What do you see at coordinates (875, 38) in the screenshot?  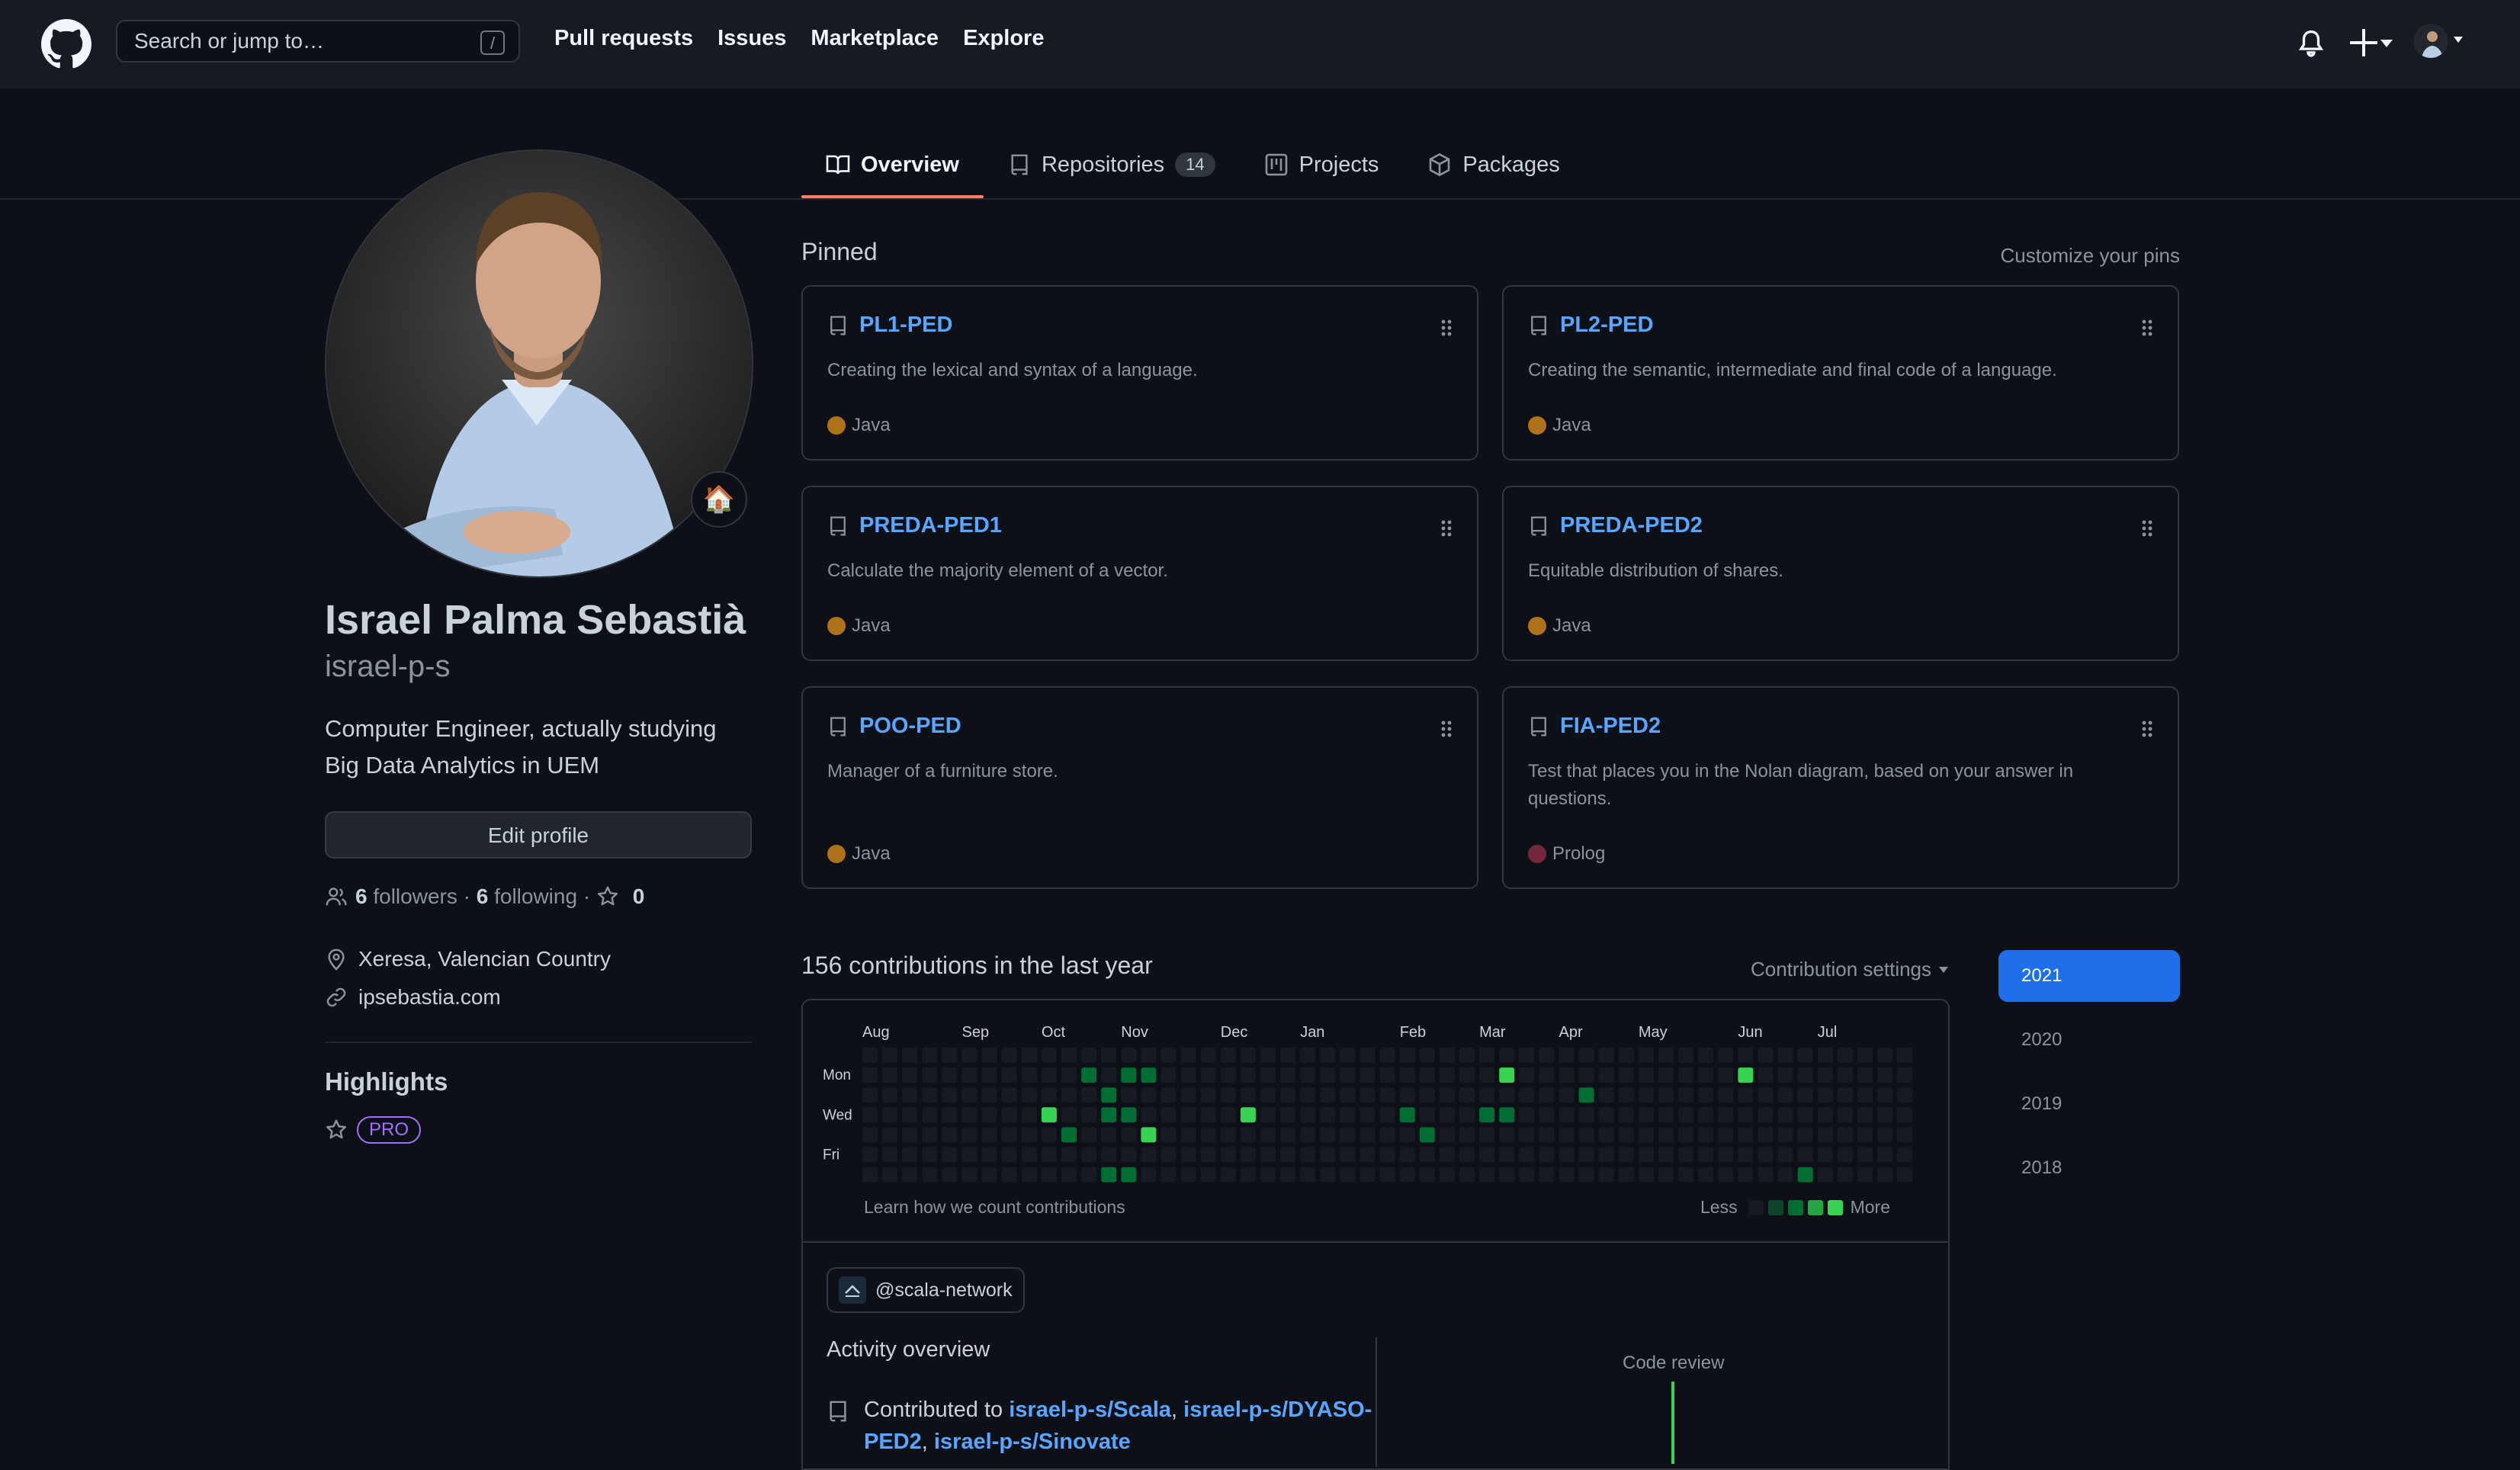 I see `nav-marketplace: Marketplace` at bounding box center [875, 38].